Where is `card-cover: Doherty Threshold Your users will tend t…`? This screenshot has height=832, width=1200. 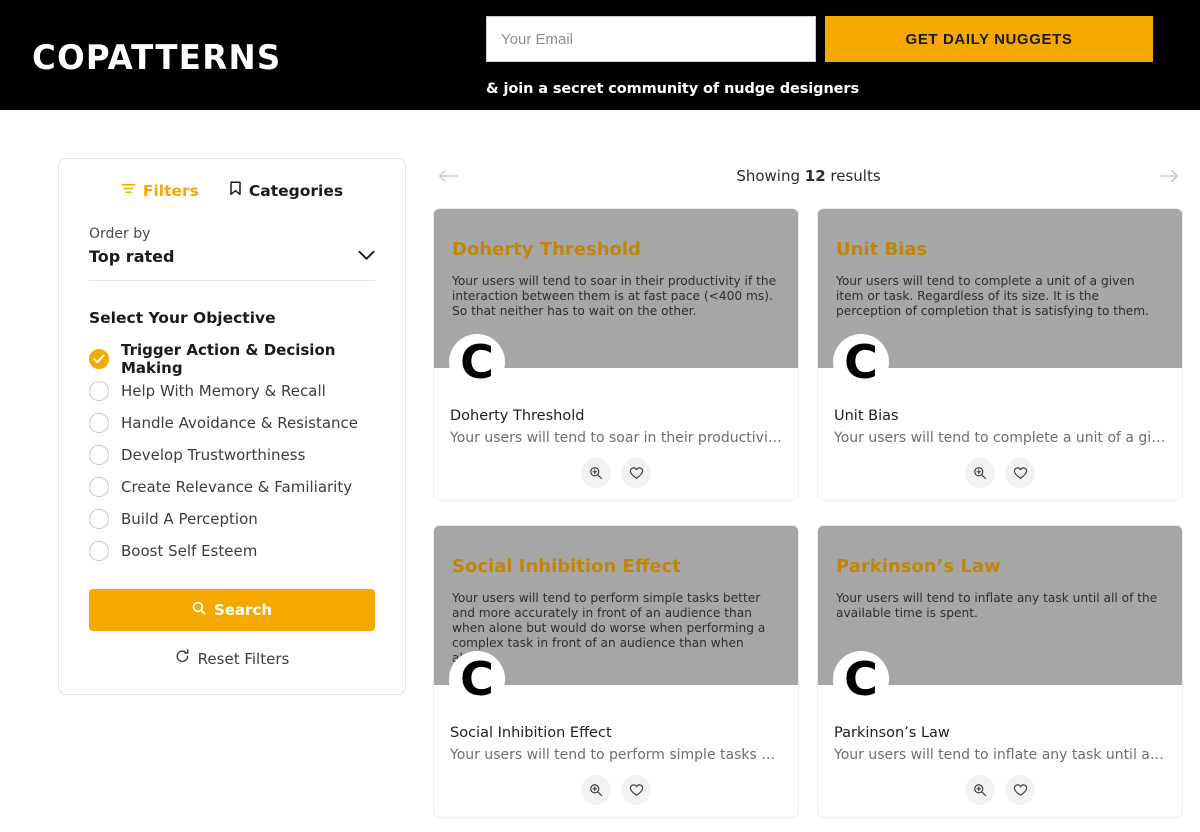 card-cover: Doherty Threshold Your users will tend t… is located at coordinates (616, 299).